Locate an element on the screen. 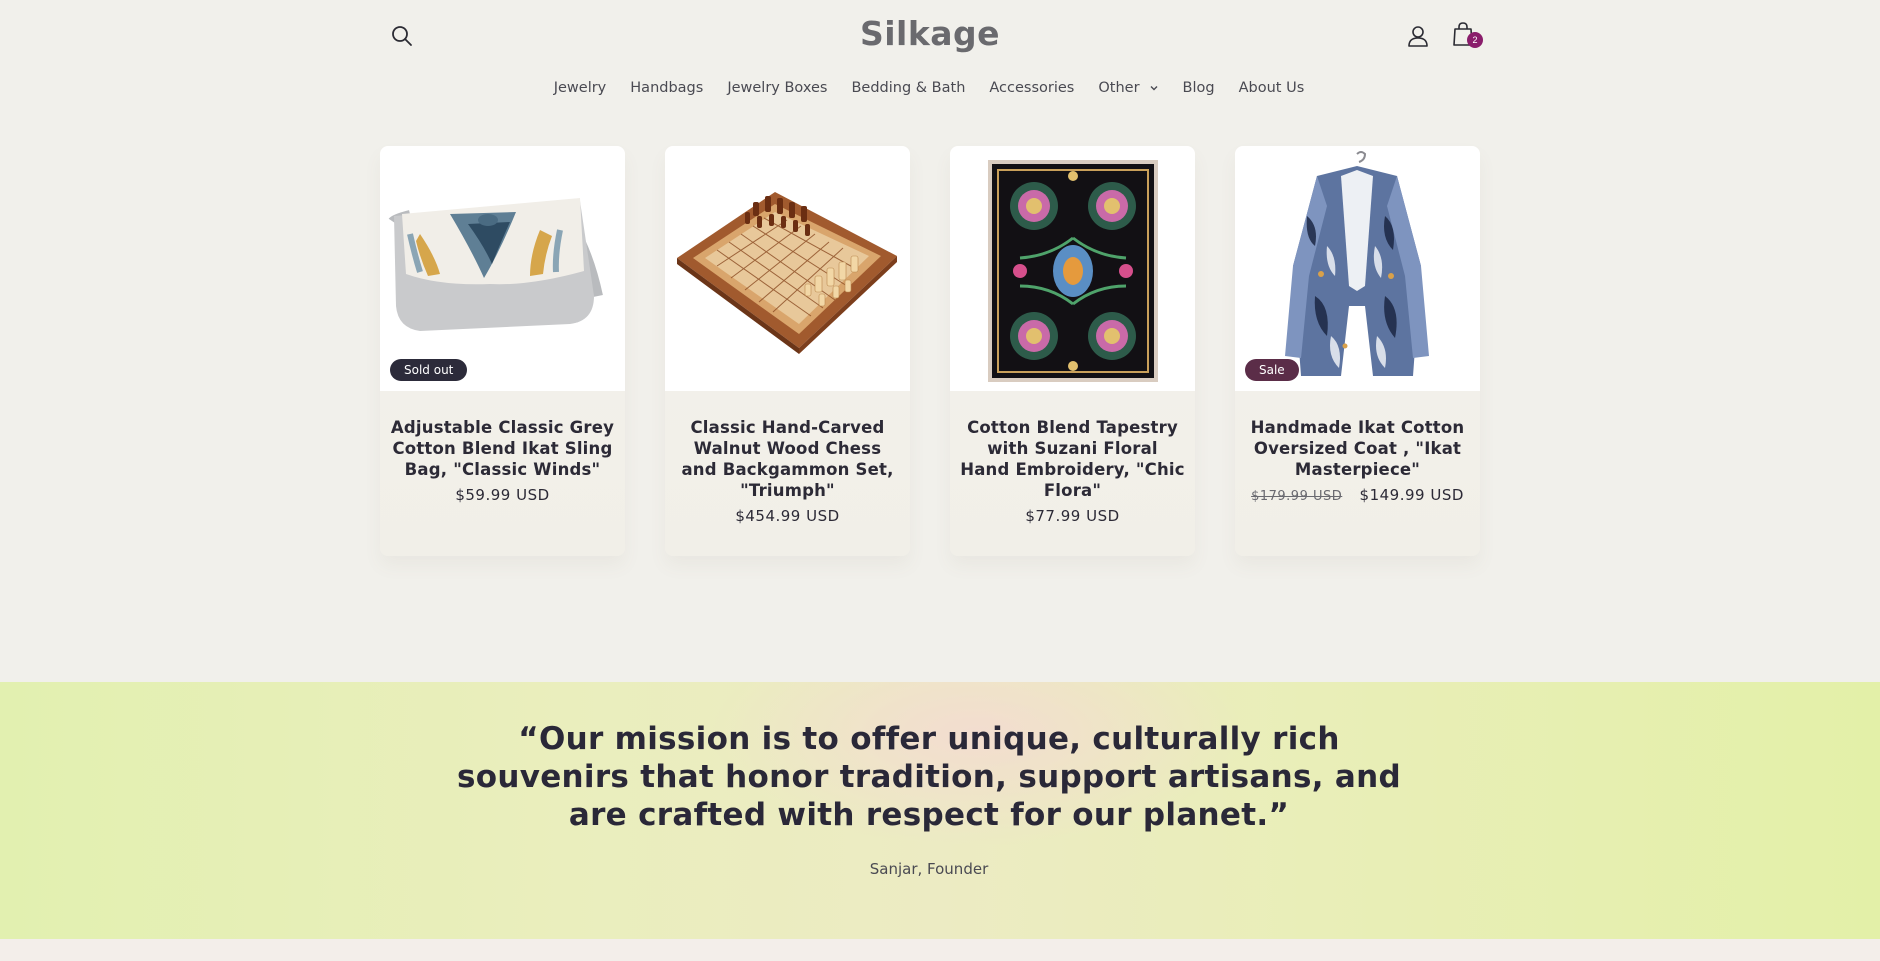 Image resolution: width=1880 pixels, height=961 pixels. sling-bag-image is located at coordinates (495, 264).